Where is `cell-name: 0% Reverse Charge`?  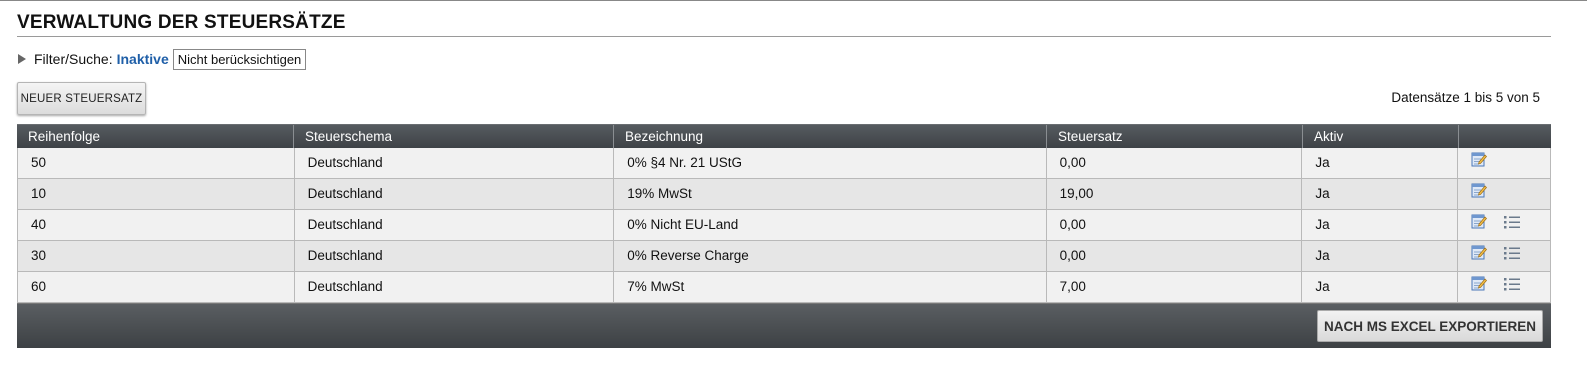
cell-name: 0% Reverse Charge is located at coordinates (830, 256).